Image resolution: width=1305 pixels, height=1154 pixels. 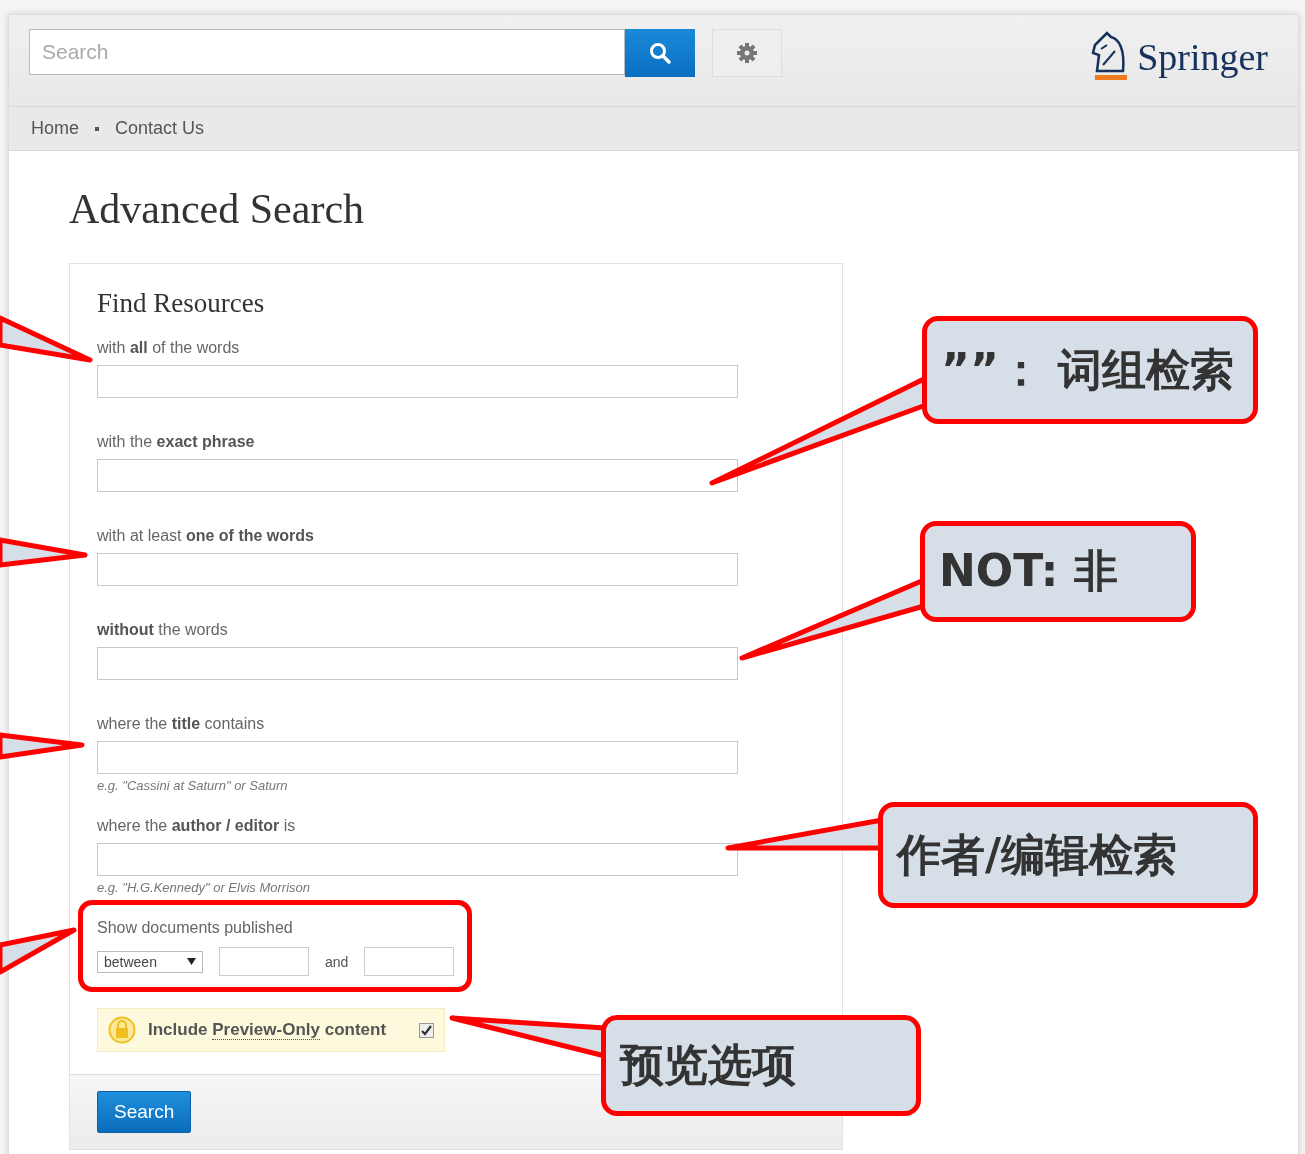 What do you see at coordinates (160, 128) in the screenshot?
I see `breadcrumb-link: Contact Us` at bounding box center [160, 128].